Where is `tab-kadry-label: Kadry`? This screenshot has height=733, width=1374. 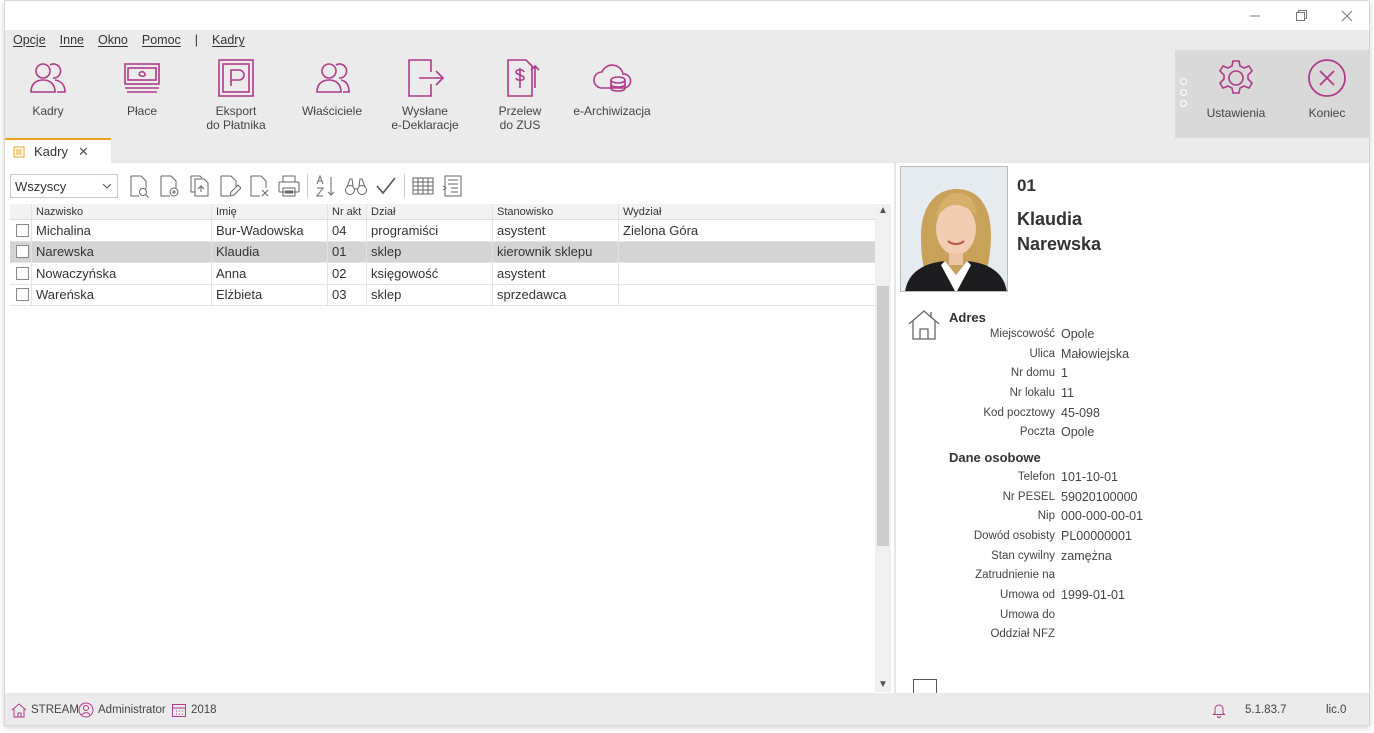
tab-kadry-label: Kadry is located at coordinates (51, 151).